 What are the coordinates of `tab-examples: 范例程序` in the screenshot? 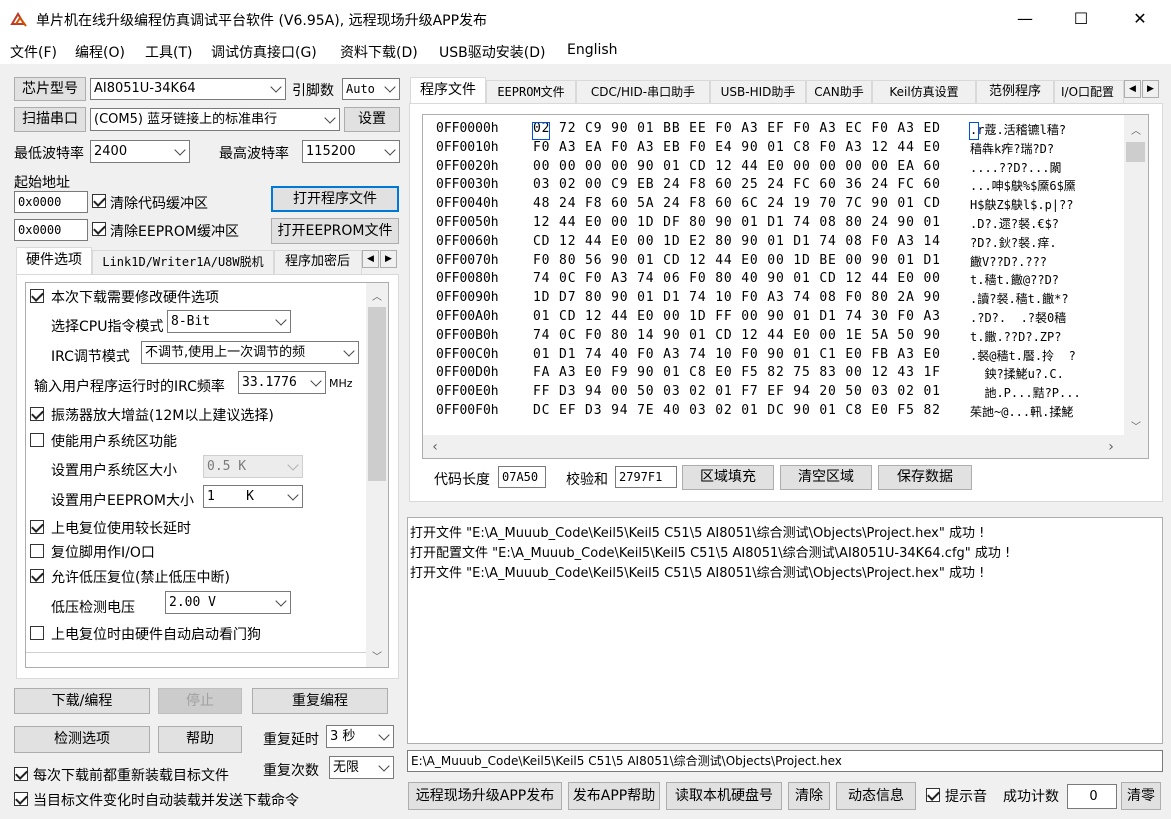 It's located at (1015, 92).